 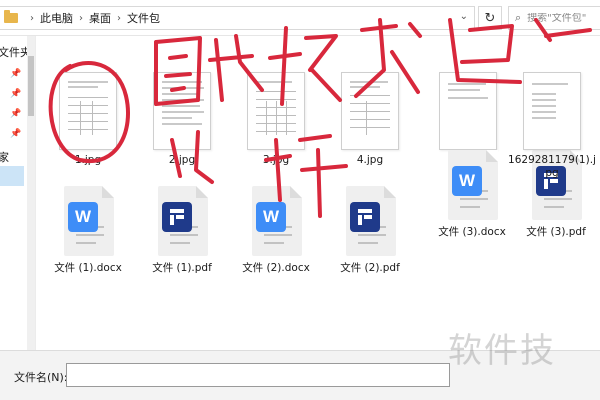 What do you see at coordinates (182, 268) in the screenshot?
I see `file-name: 文件 (1).pdf` at bounding box center [182, 268].